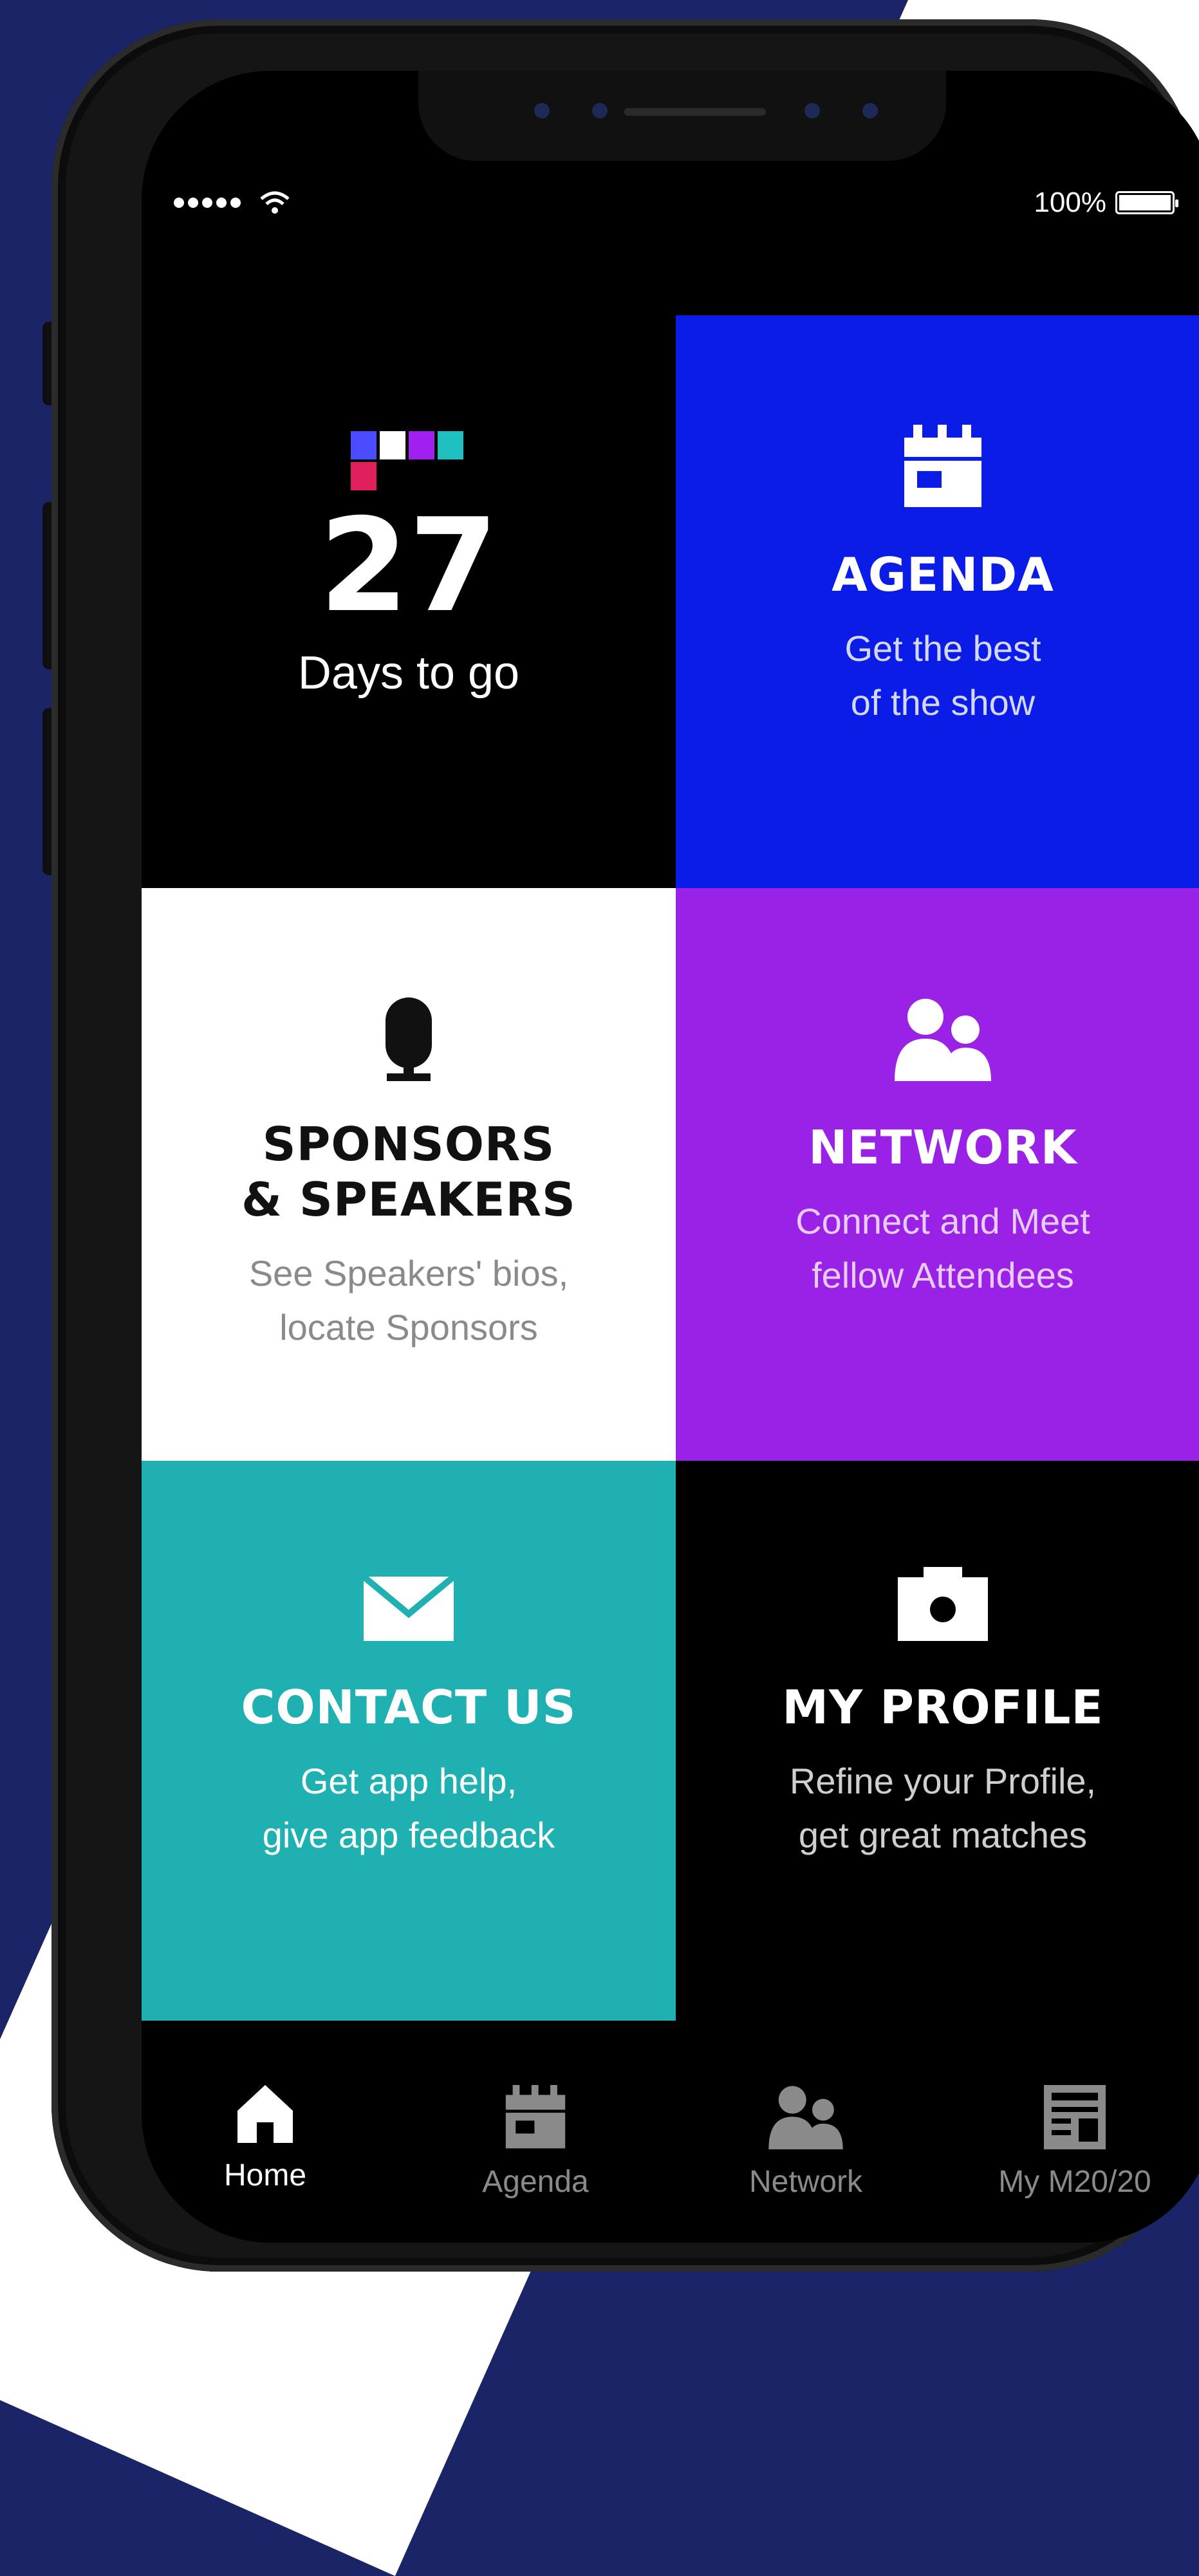 The width and height of the screenshot is (1199, 2576). I want to click on microphone-icon, so click(409, 1039).